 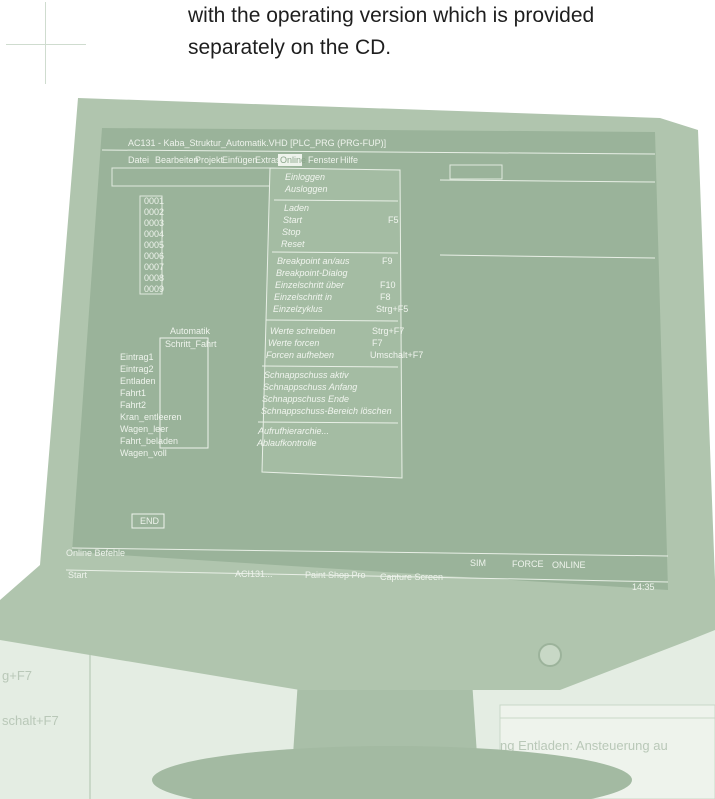 I want to click on line-0003: 0003, so click(x=154, y=223).